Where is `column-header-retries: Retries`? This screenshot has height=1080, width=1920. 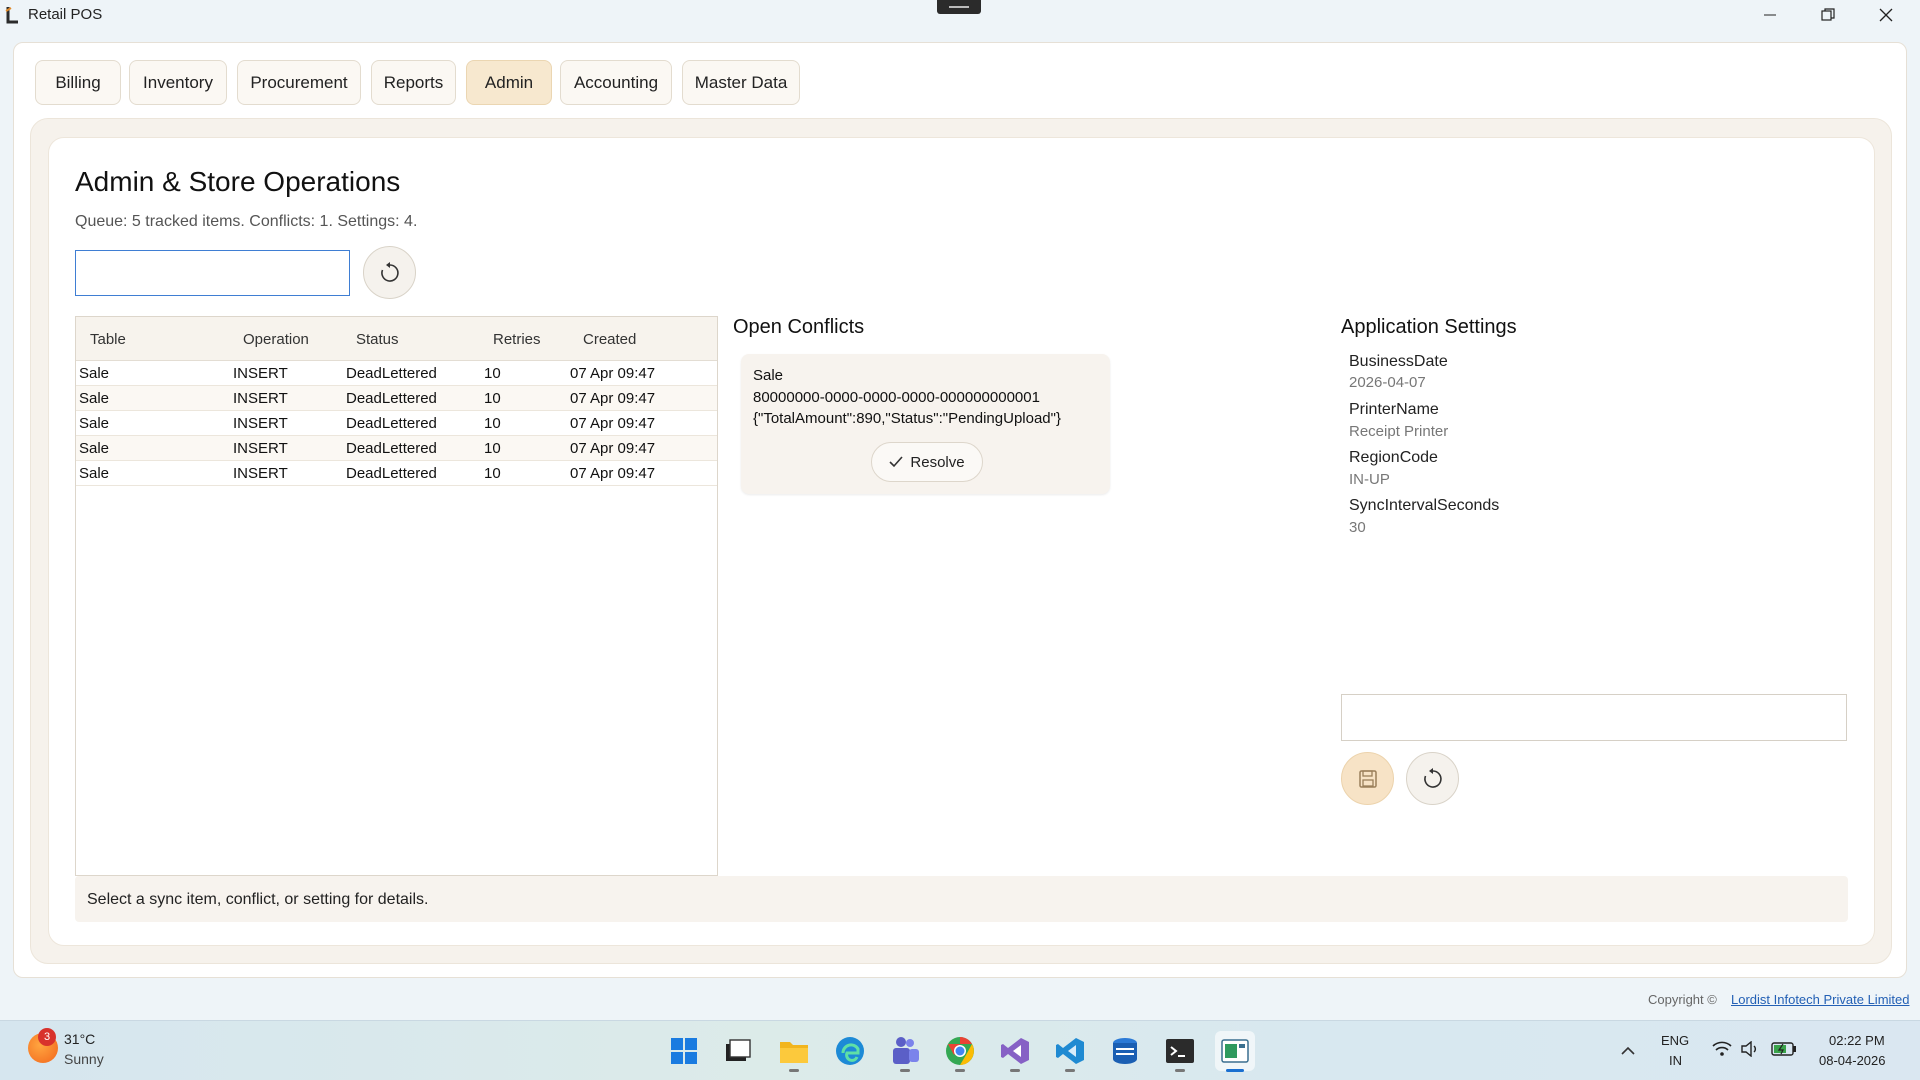
column-header-retries: Retries is located at coordinates (517, 339).